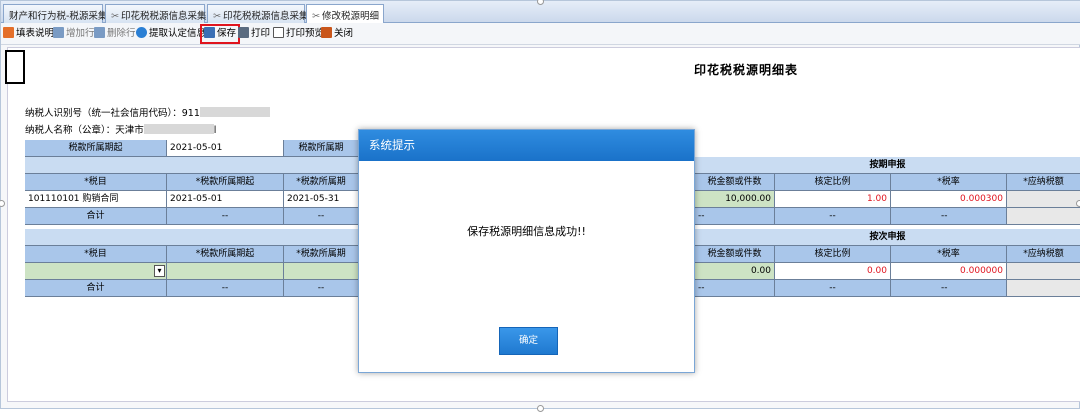 The height and width of the screenshot is (412, 1080). I want to click on page-title: 印花税税源明细表, so click(746, 70).